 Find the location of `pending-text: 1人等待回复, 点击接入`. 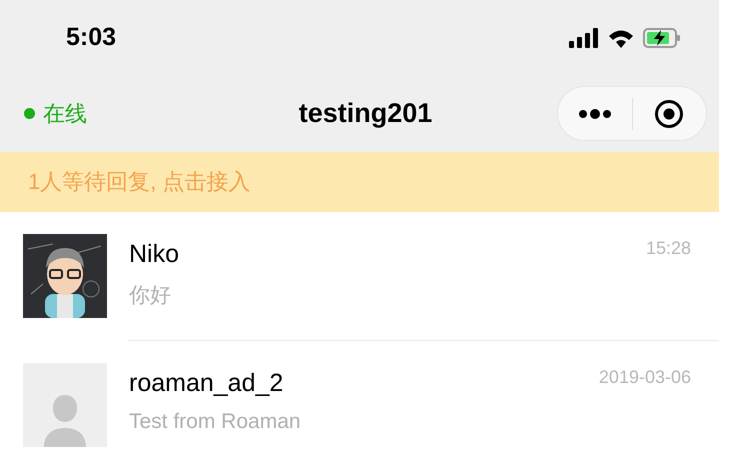

pending-text: 1人等待回复, 点击接入 is located at coordinates (139, 182).